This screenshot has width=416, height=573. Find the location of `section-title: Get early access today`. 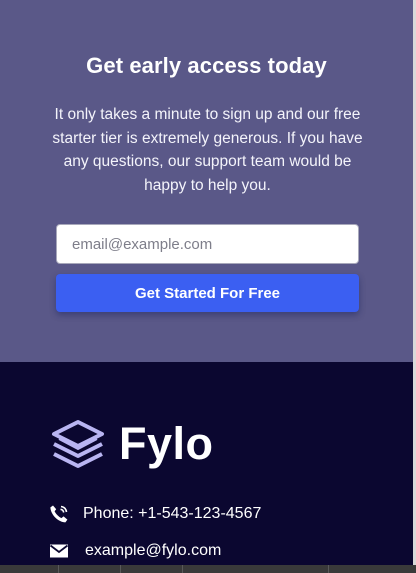

section-title: Get early access today is located at coordinates (206, 65).